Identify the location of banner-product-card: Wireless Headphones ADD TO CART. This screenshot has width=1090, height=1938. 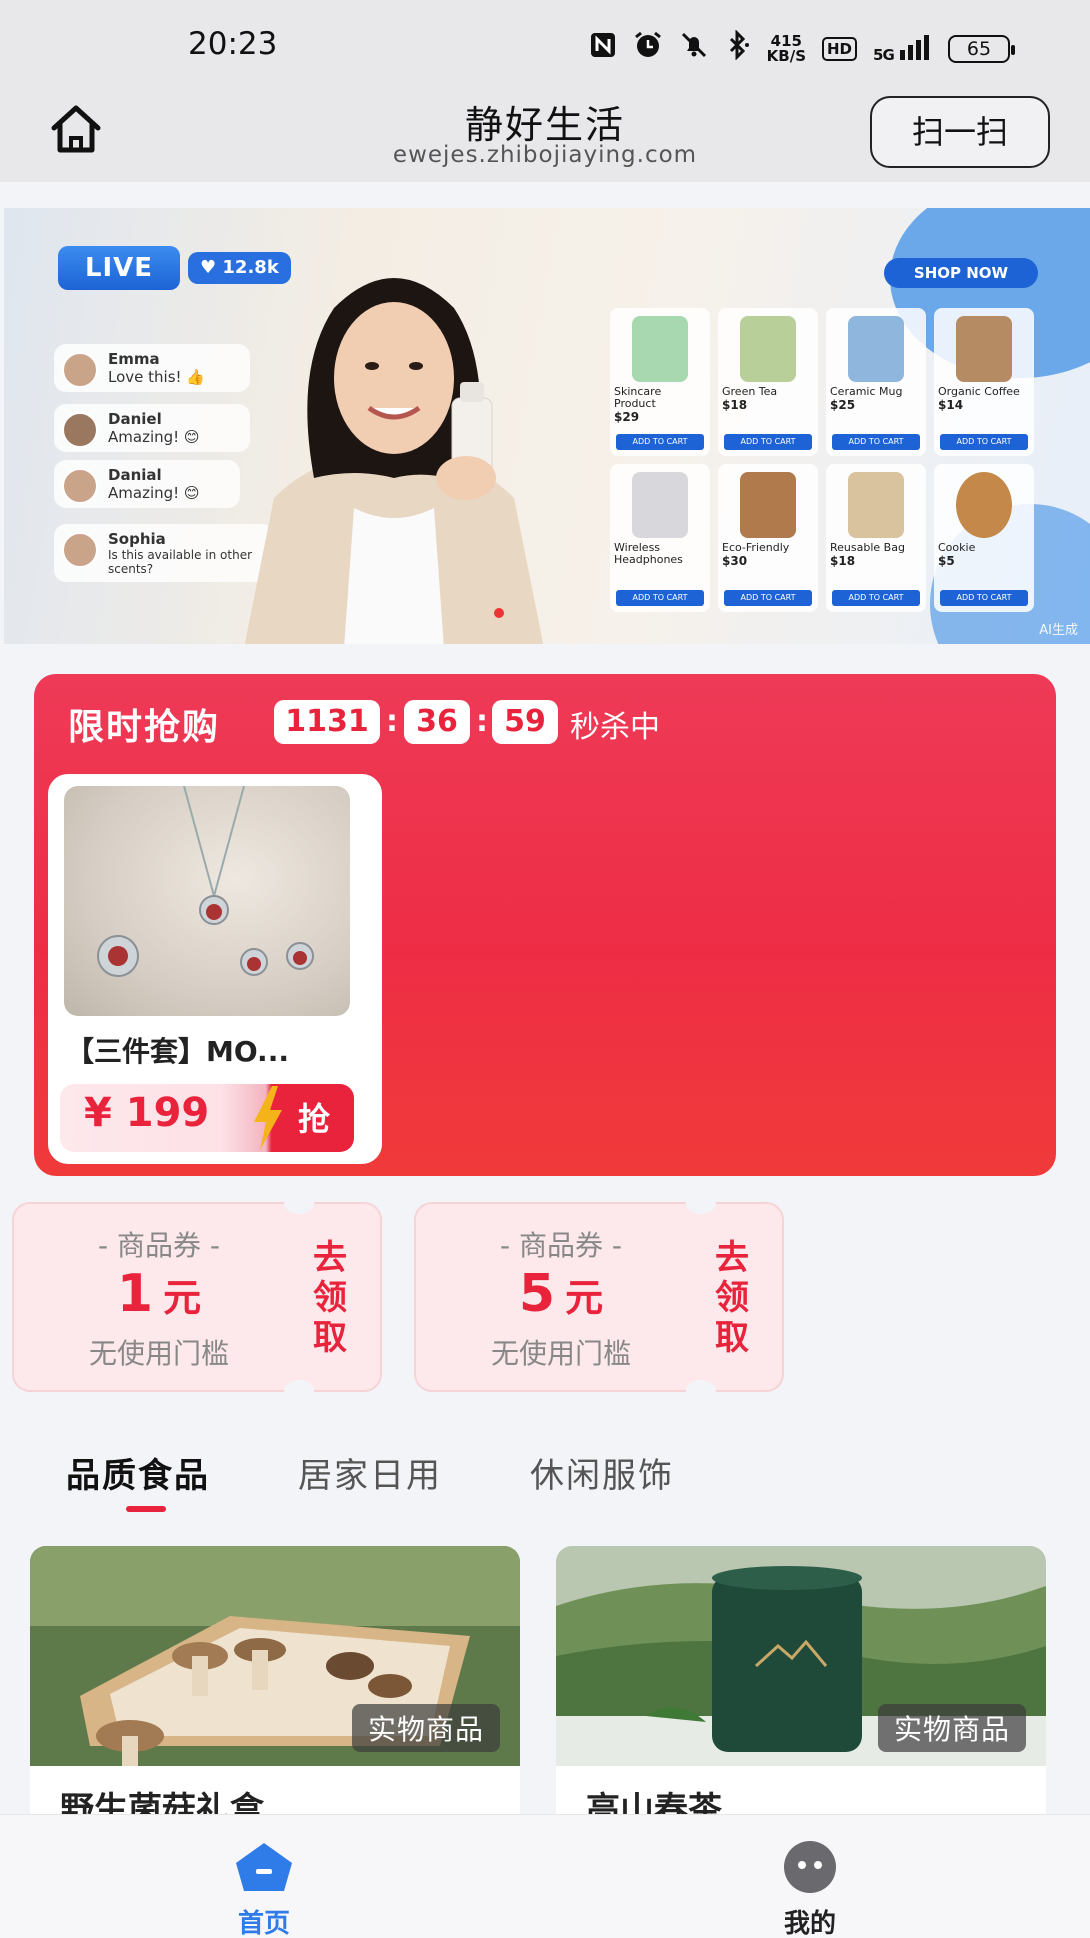
(660, 538).